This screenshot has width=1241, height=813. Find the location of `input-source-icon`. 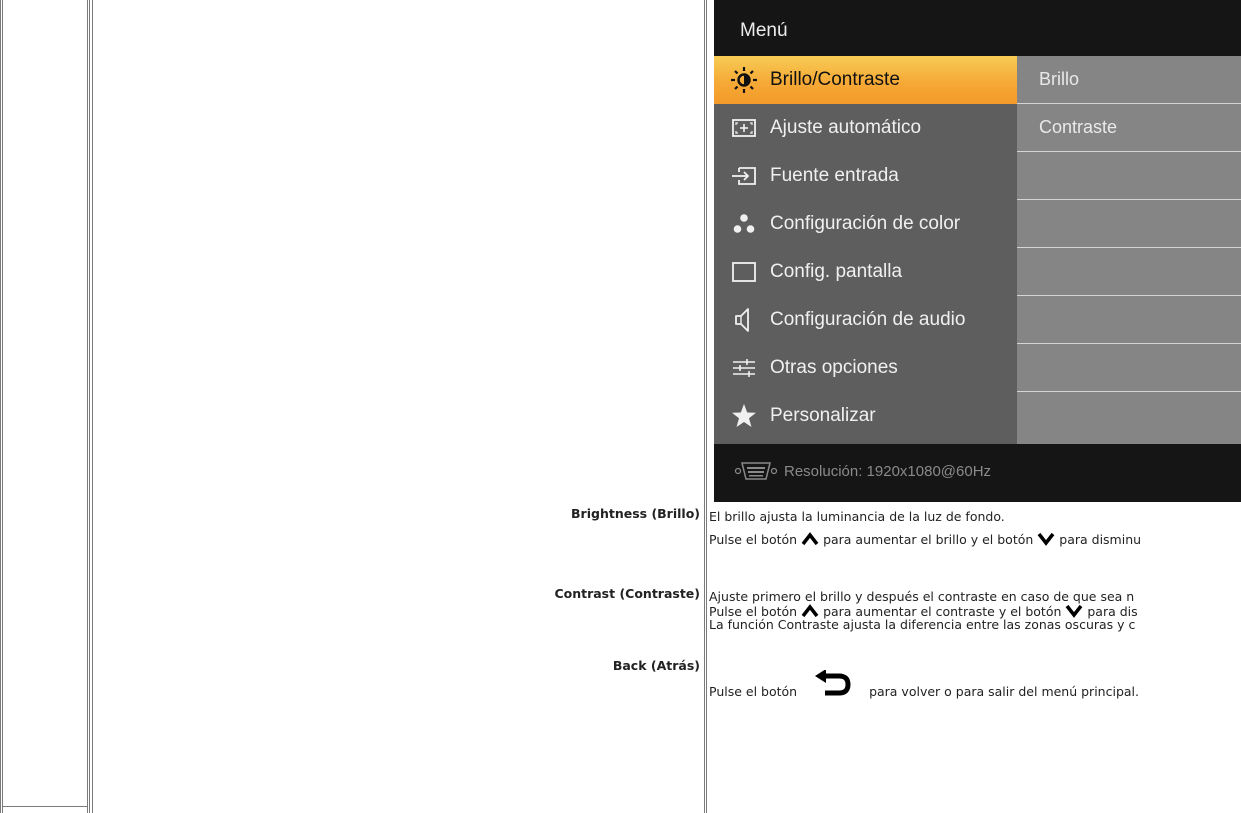

input-source-icon is located at coordinates (744, 176).